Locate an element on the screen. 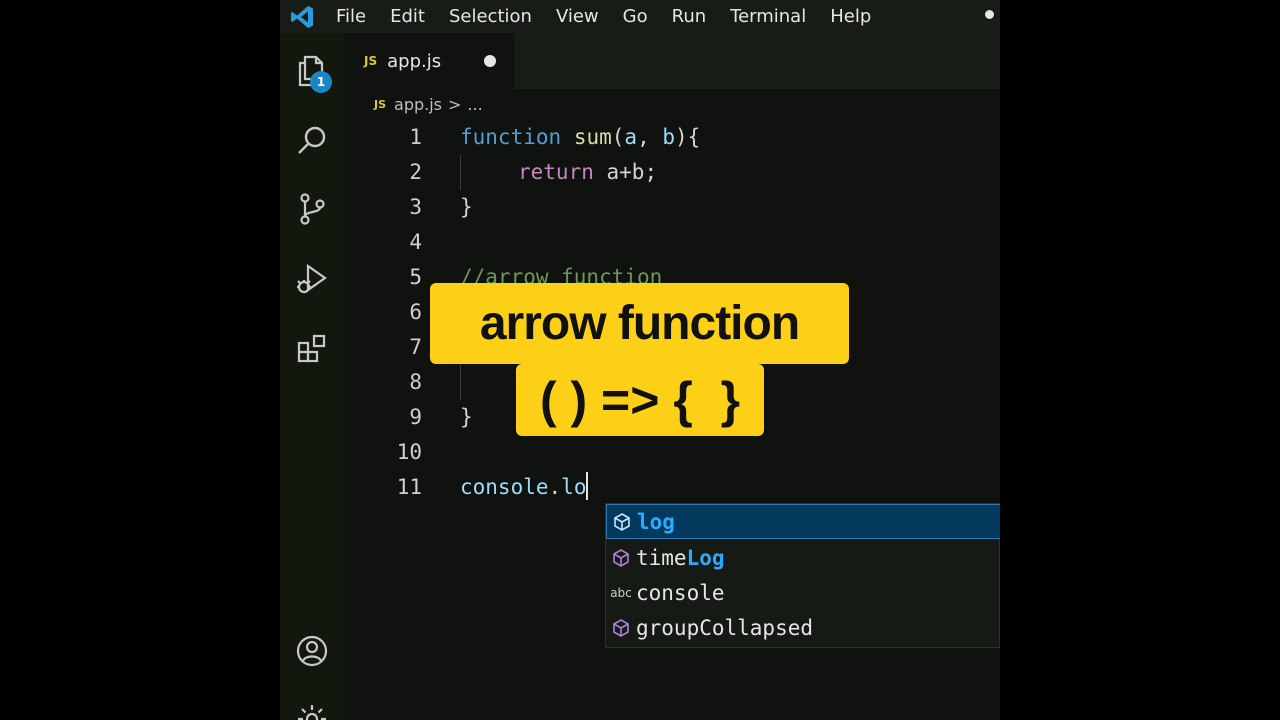 Image resolution: width=1280 pixels, height=720 pixels. tab-app-js: JS app.js is located at coordinates (429, 61).